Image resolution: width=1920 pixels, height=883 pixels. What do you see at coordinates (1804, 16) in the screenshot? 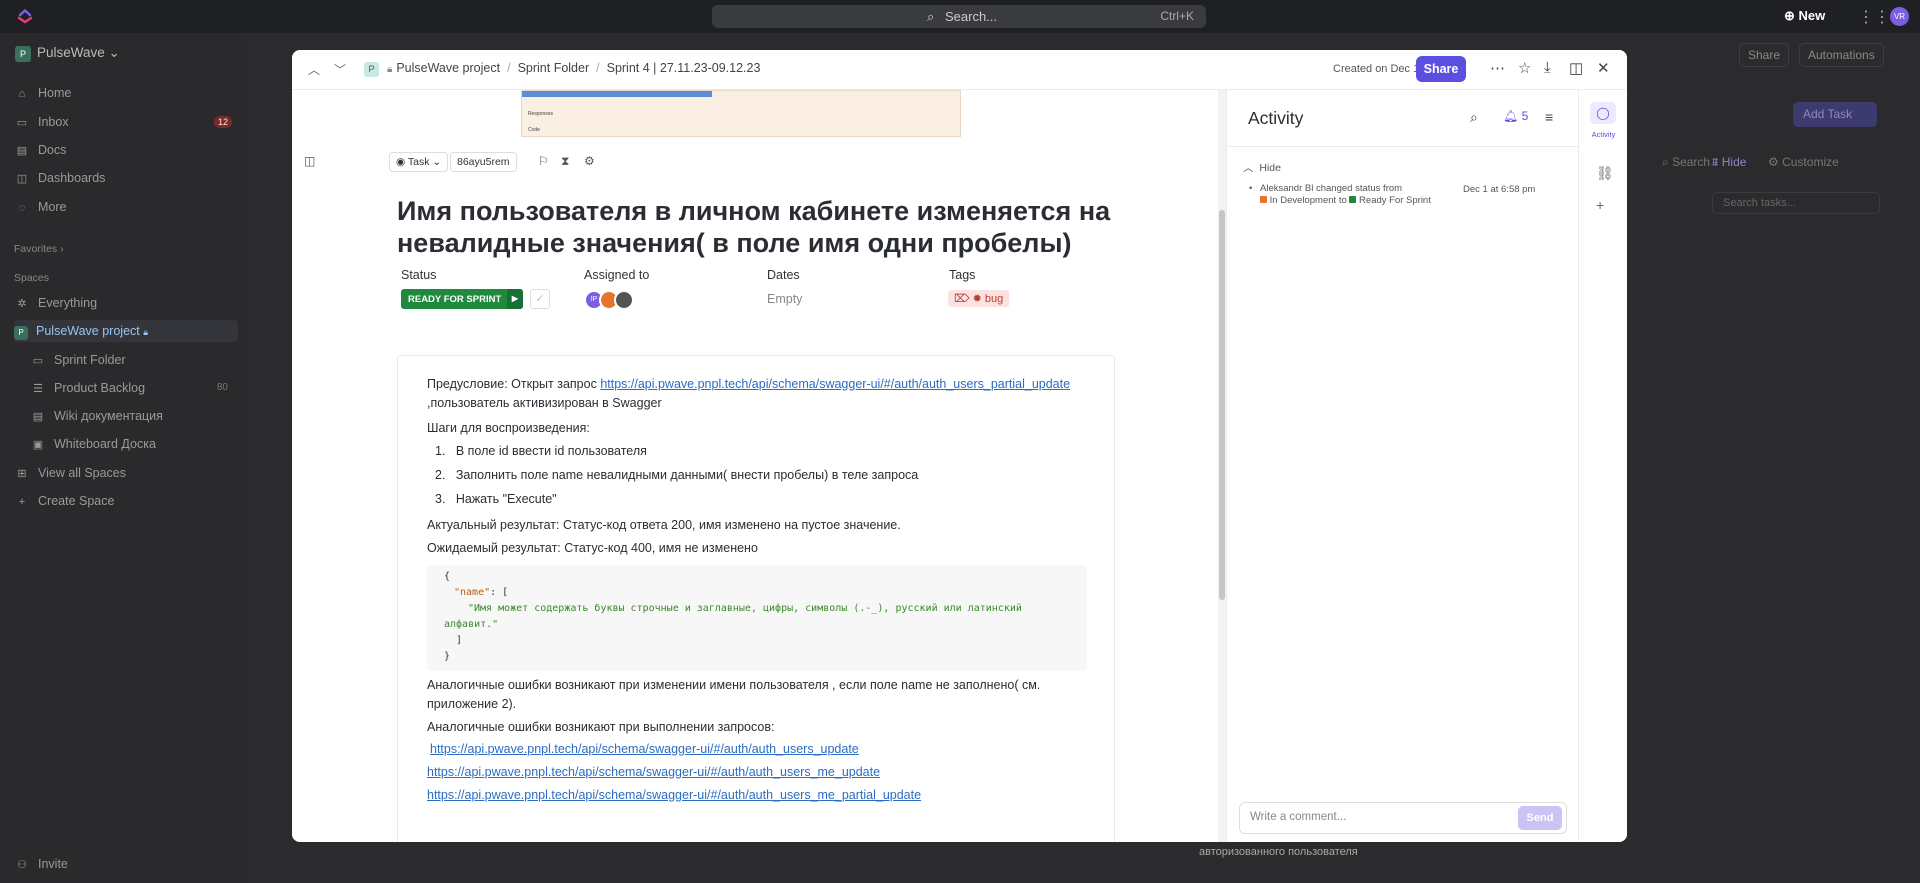
I see `new-button: ⊕ New` at bounding box center [1804, 16].